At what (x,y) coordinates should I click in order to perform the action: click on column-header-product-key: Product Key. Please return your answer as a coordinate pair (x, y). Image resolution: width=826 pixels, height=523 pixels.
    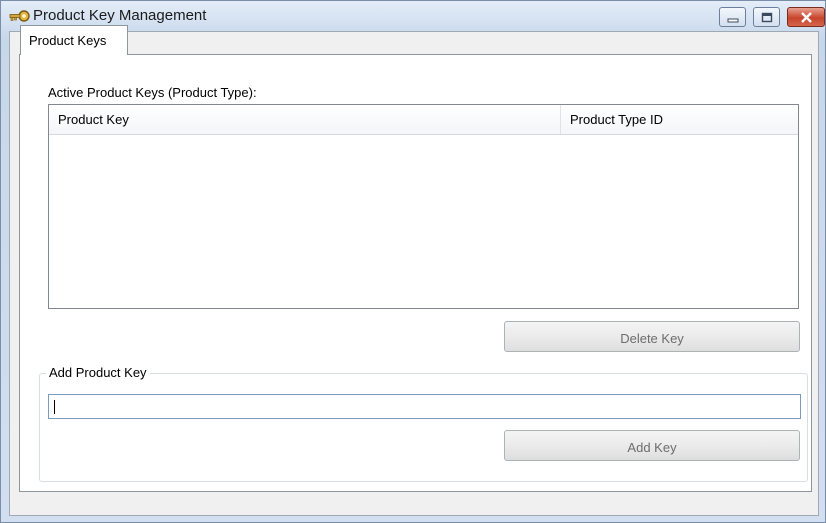
    Looking at the image, I should click on (305, 119).